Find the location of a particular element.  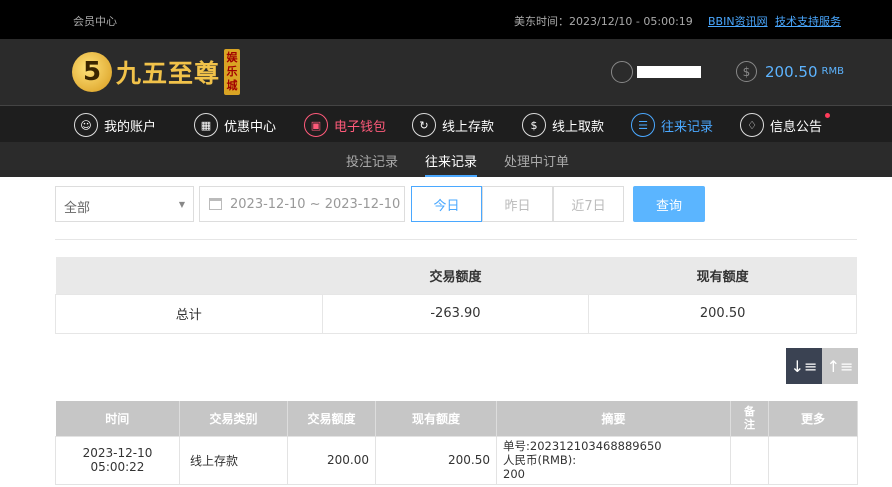

user-info is located at coordinates (656, 72).